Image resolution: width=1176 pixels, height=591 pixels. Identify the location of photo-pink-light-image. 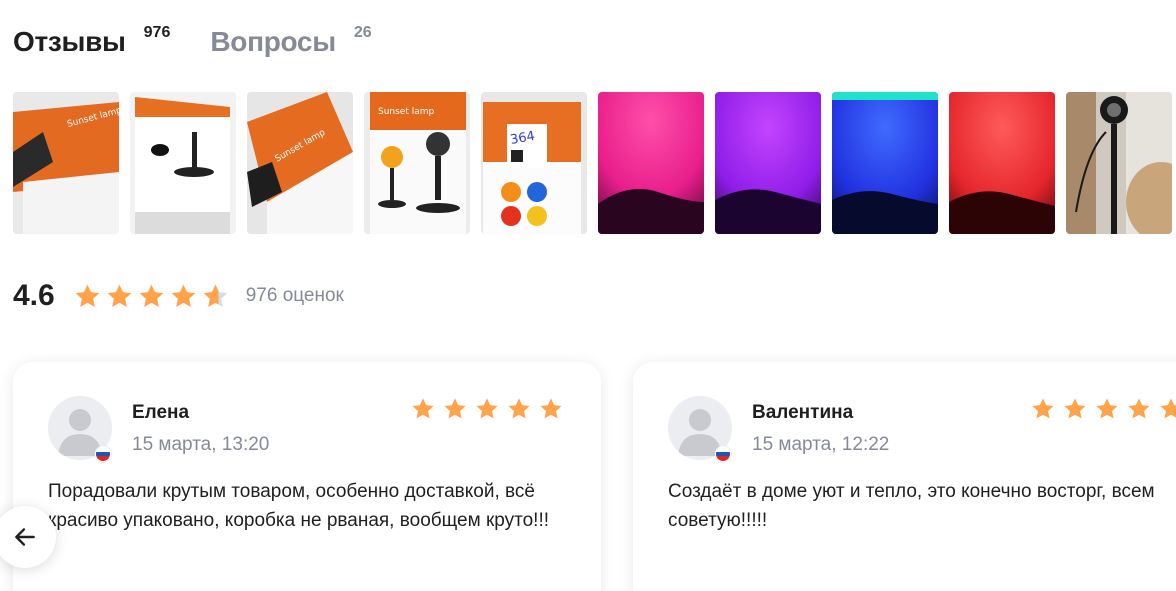
(651, 163).